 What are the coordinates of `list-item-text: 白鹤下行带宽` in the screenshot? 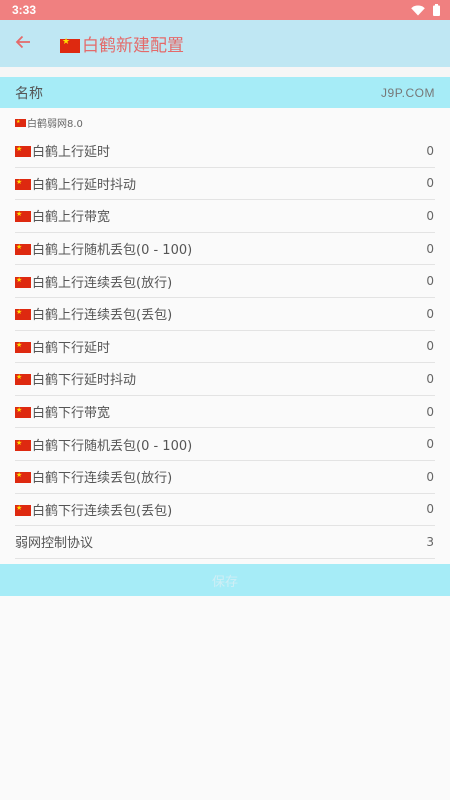 It's located at (71, 414).